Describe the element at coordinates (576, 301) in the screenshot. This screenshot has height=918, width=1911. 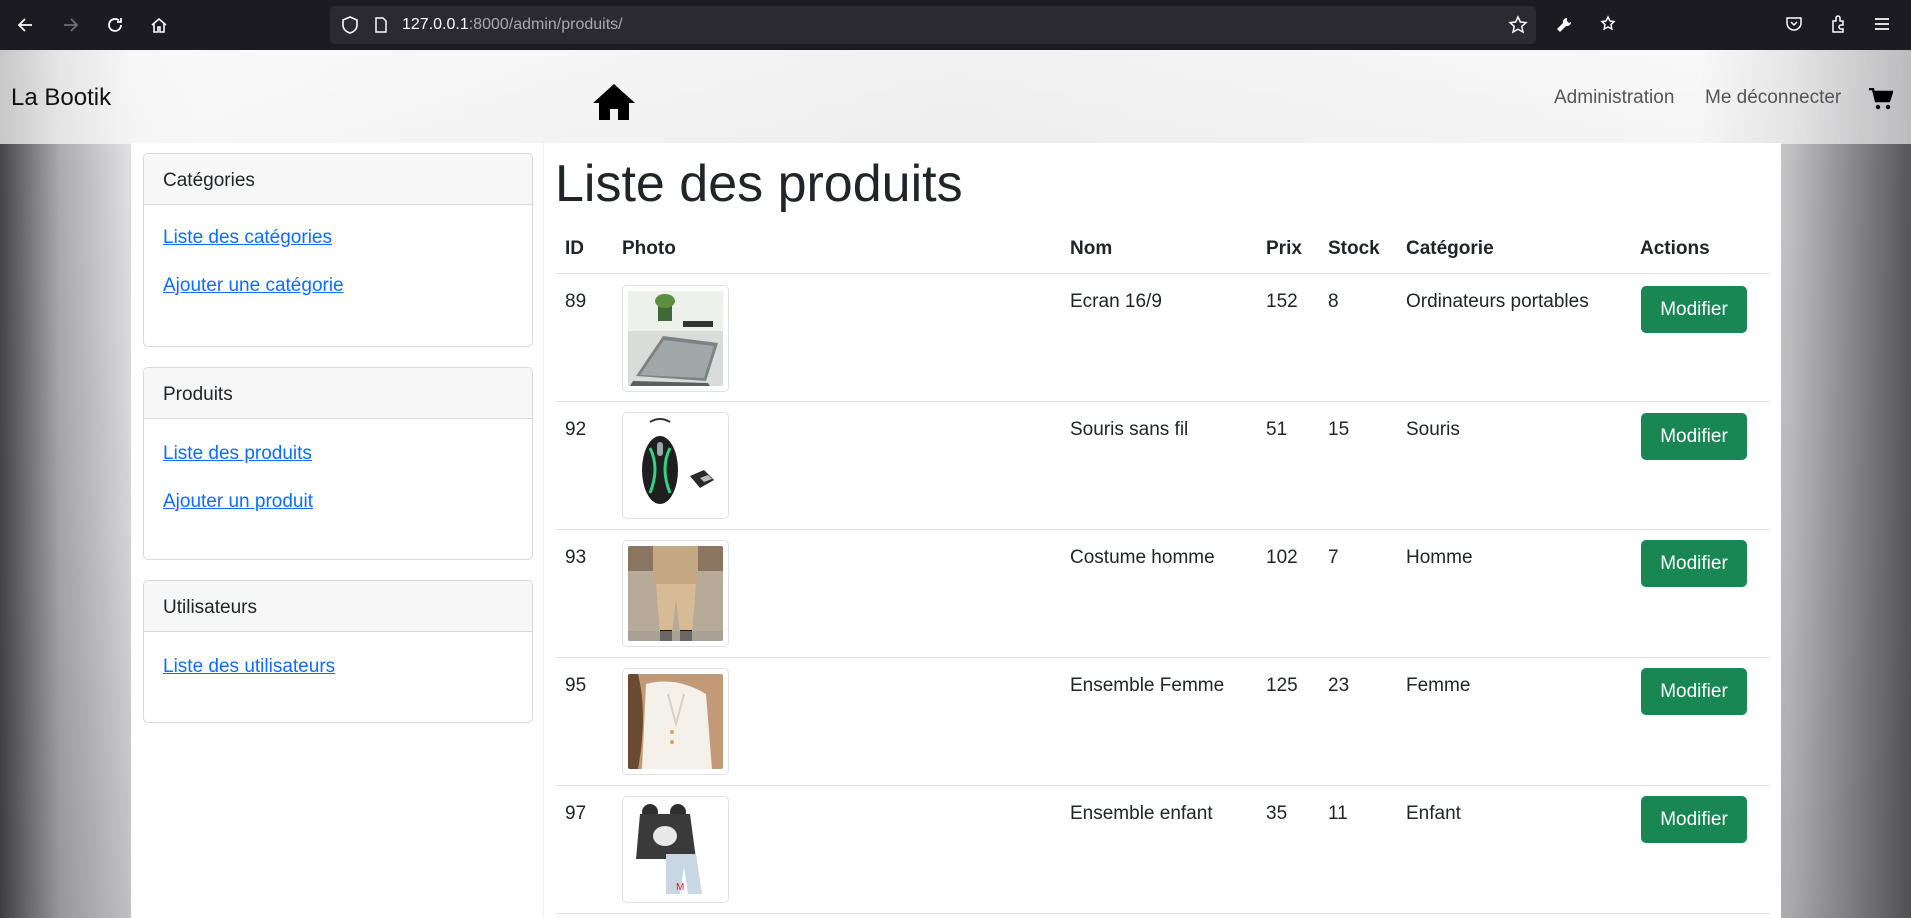
I see `cell-id: 89` at that location.